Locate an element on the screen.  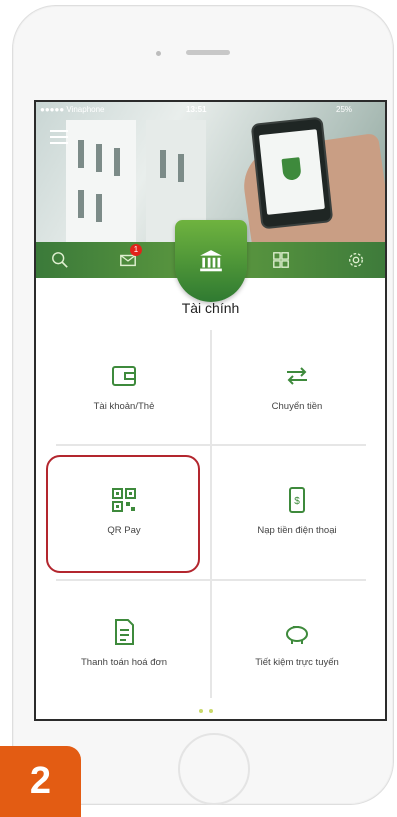
search-icon is located at coordinates (60, 260).